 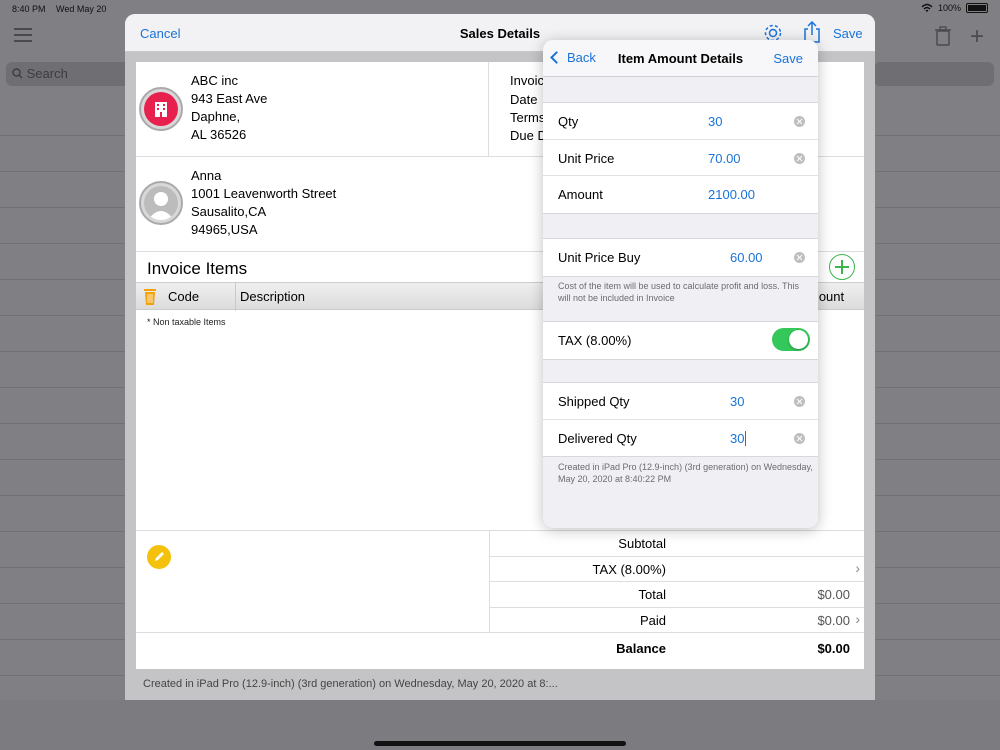 I want to click on balance-value: $0.00, so click(x=833, y=648).